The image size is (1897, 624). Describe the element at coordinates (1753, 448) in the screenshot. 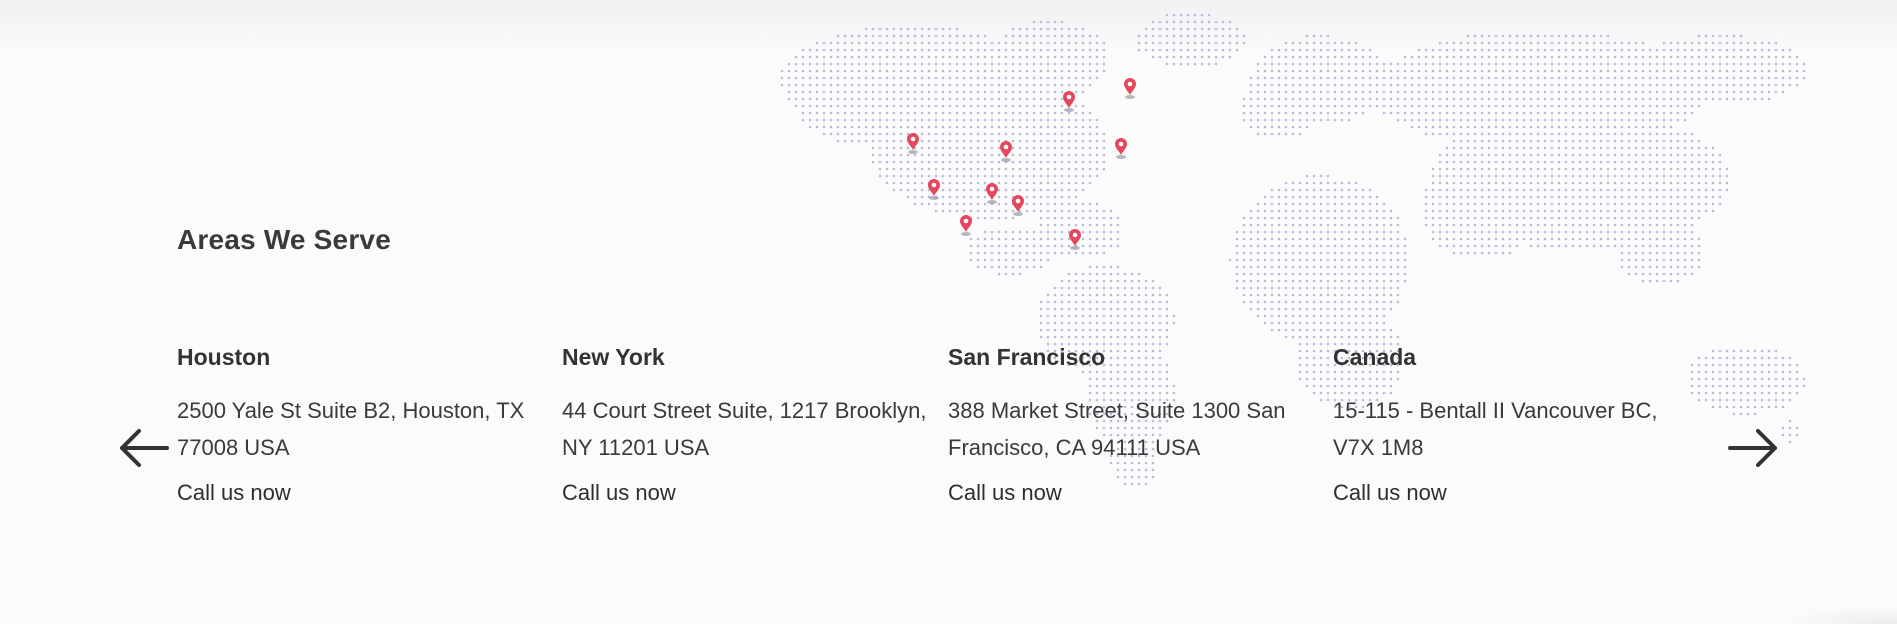

I see `carousel-next-button` at that location.